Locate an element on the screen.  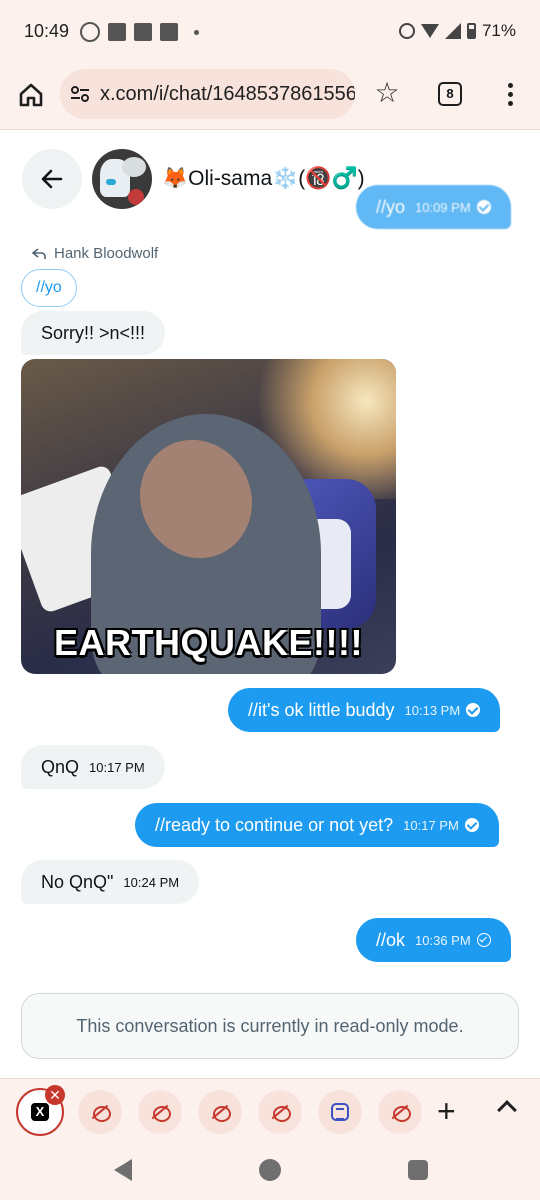
x-logo-icon: X is located at coordinates (40, 1112).